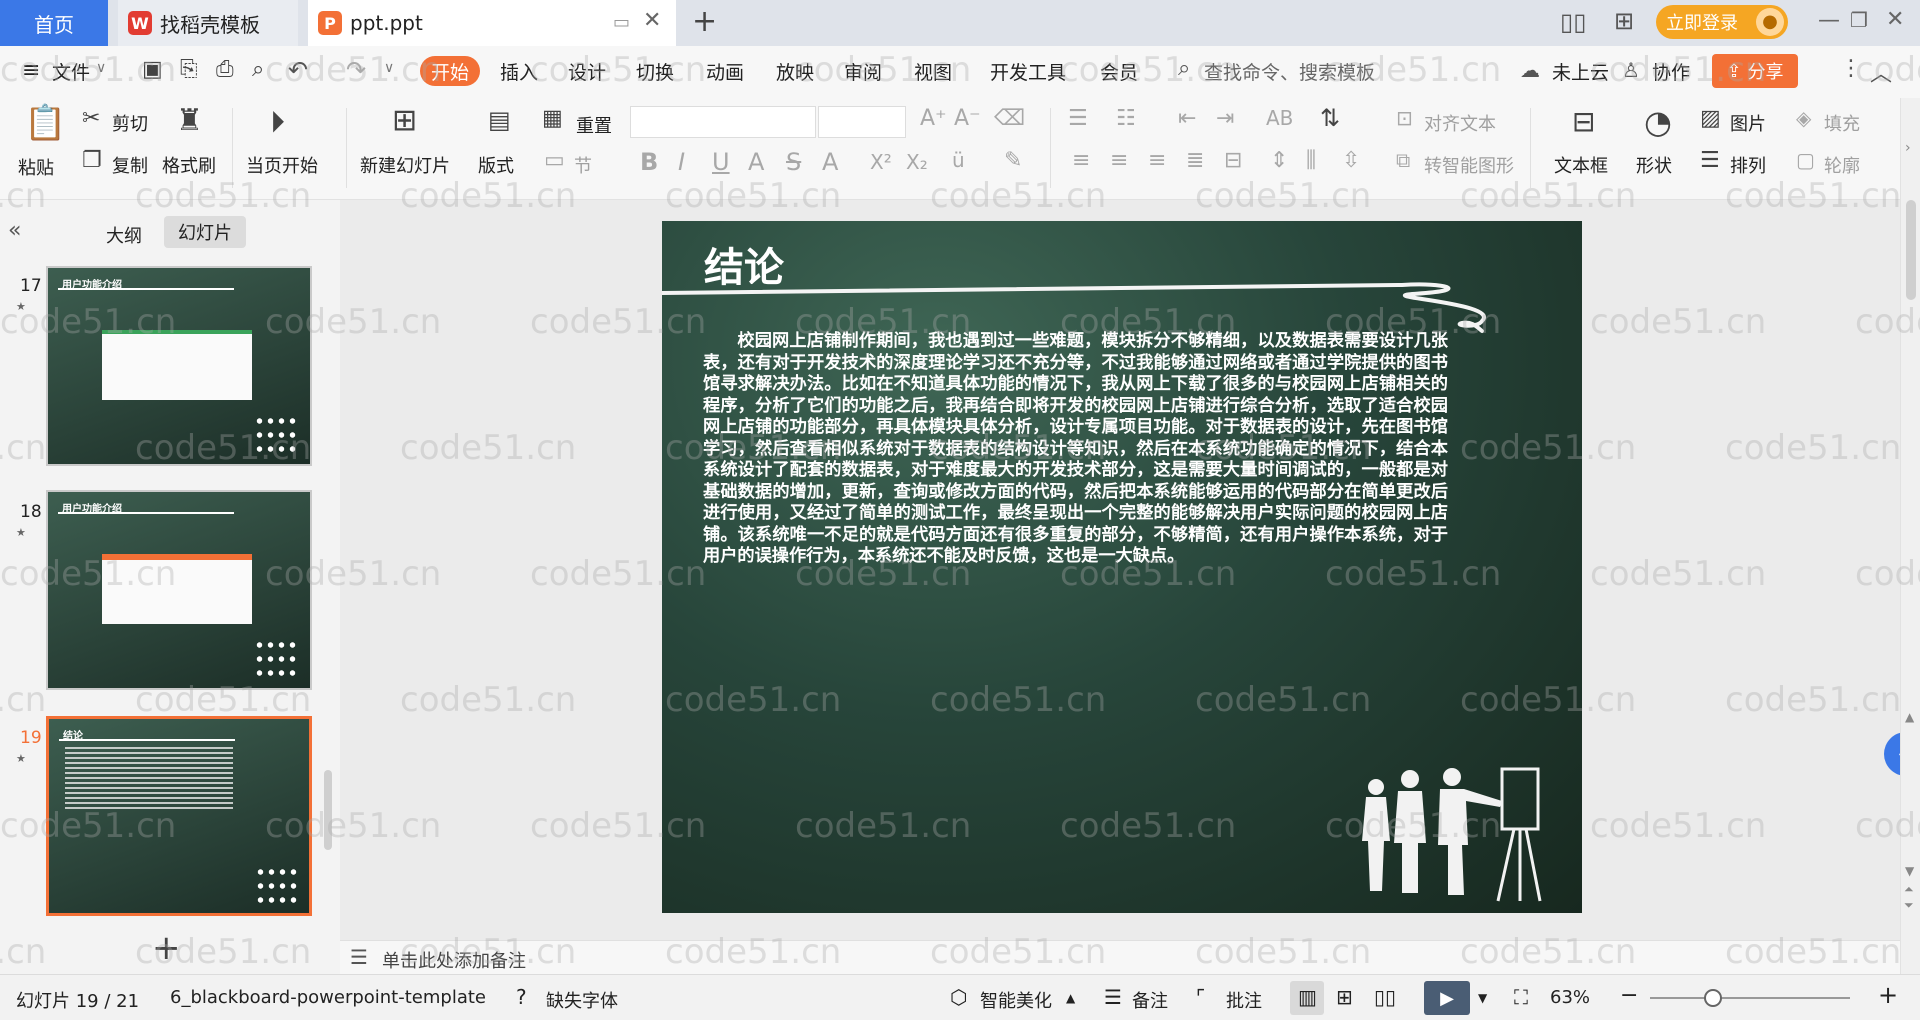  Describe the element at coordinates (189, 165) in the screenshot. I see `format-painter-button: 格式刷` at that location.